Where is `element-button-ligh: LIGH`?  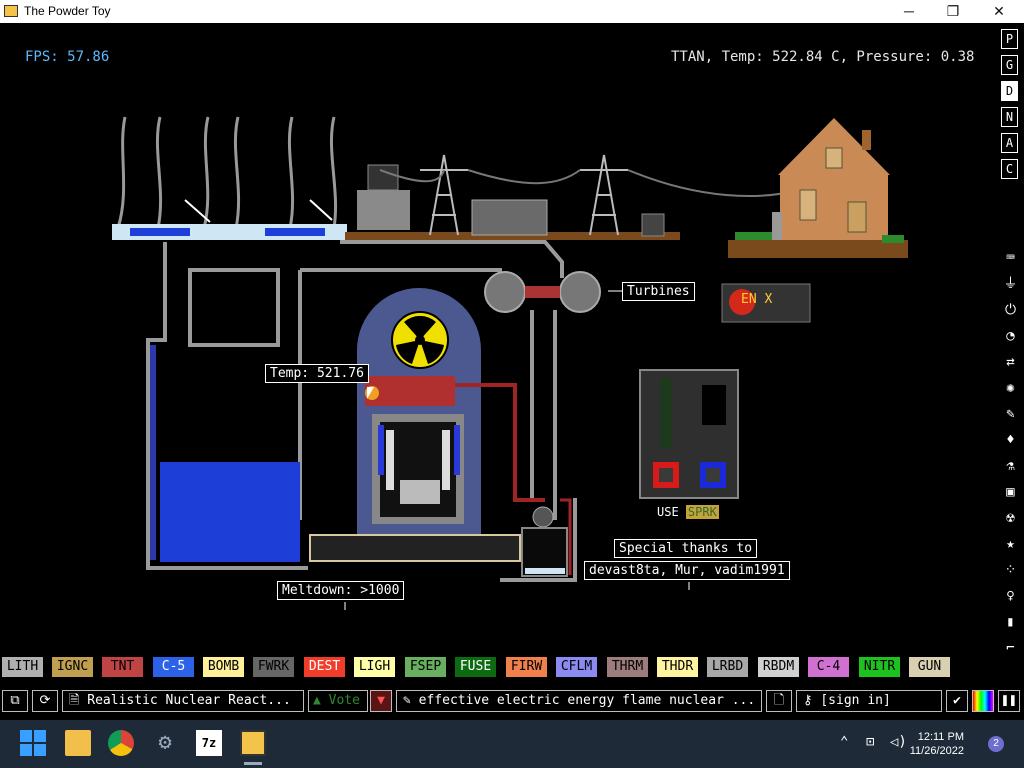 element-button-ligh: LIGH is located at coordinates (374, 667).